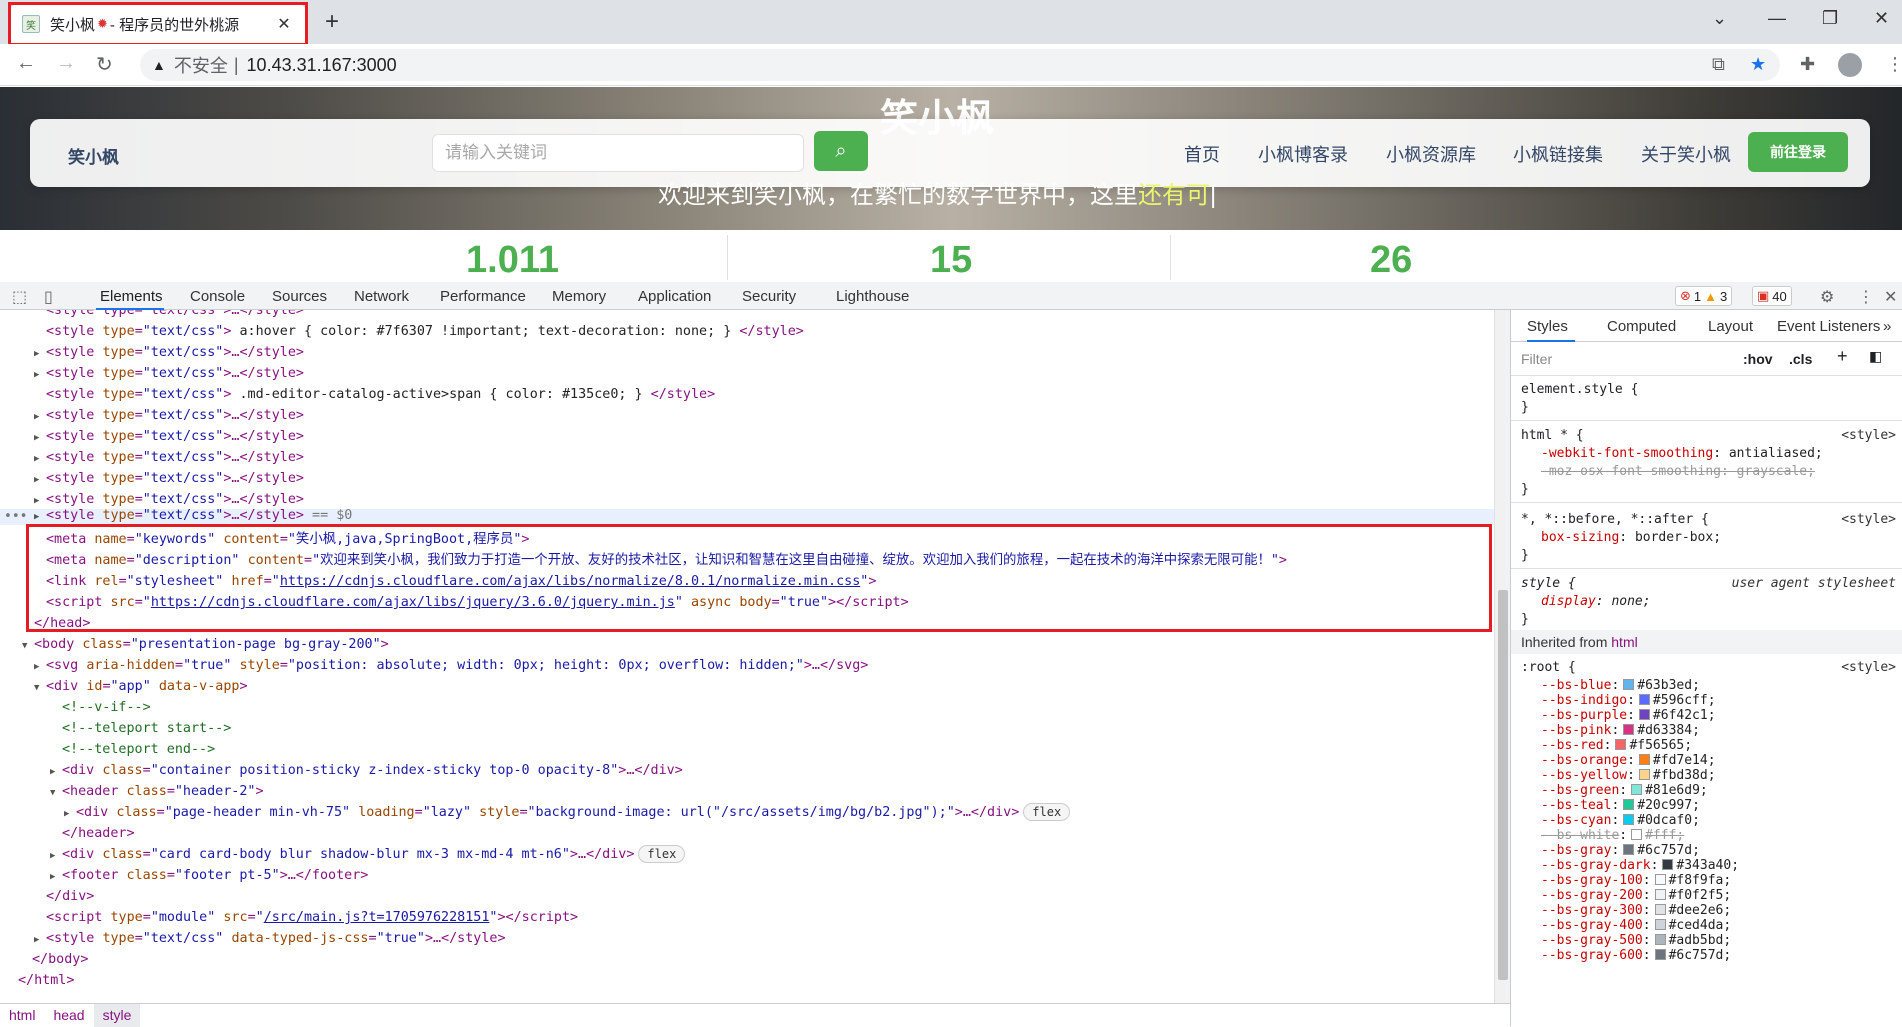  What do you see at coordinates (332, 22) in the screenshot?
I see `new-tab-icon: +` at bounding box center [332, 22].